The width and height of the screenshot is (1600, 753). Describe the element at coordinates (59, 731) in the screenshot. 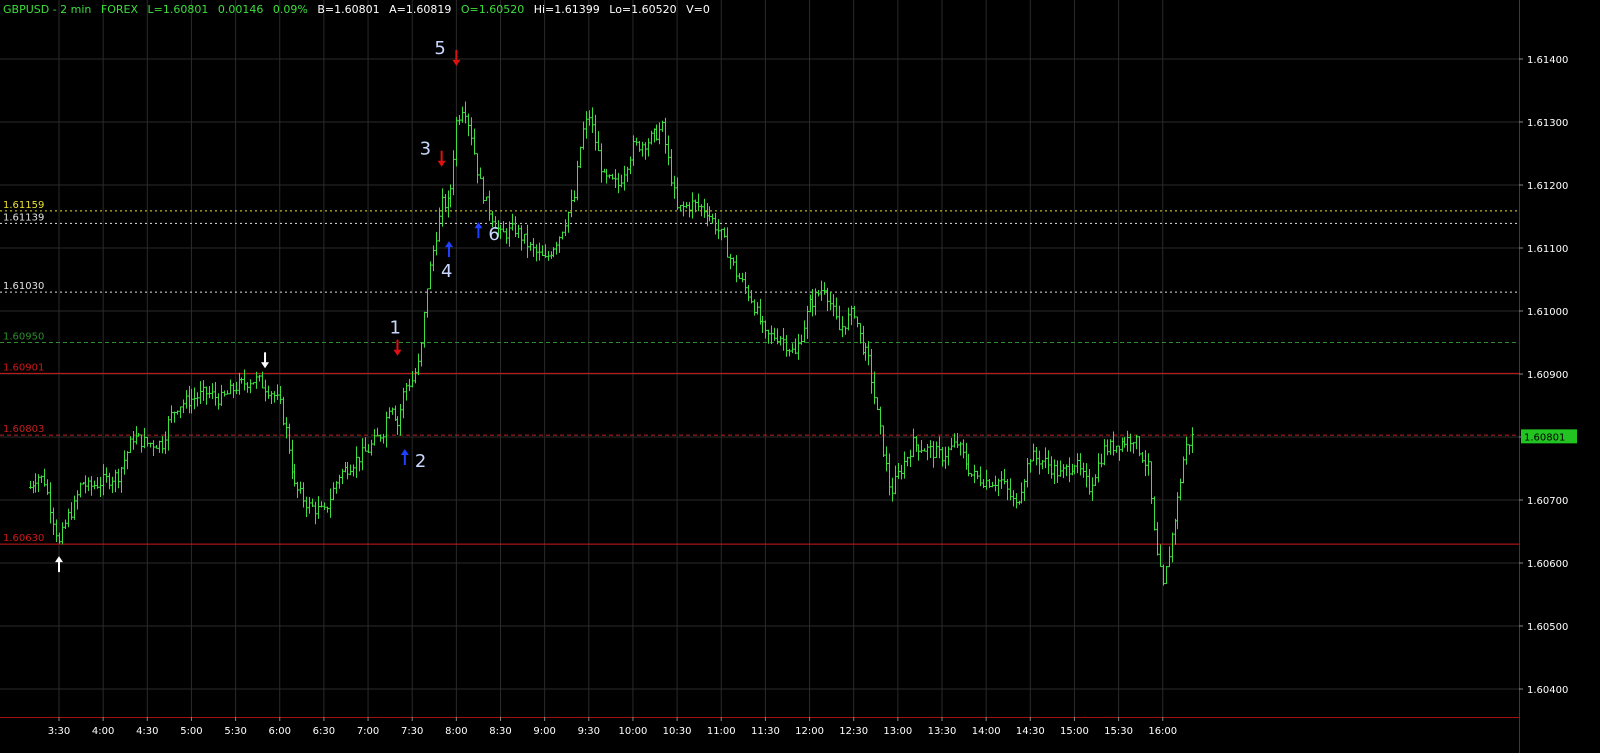

I see `time-tick-label: 3:30` at that location.